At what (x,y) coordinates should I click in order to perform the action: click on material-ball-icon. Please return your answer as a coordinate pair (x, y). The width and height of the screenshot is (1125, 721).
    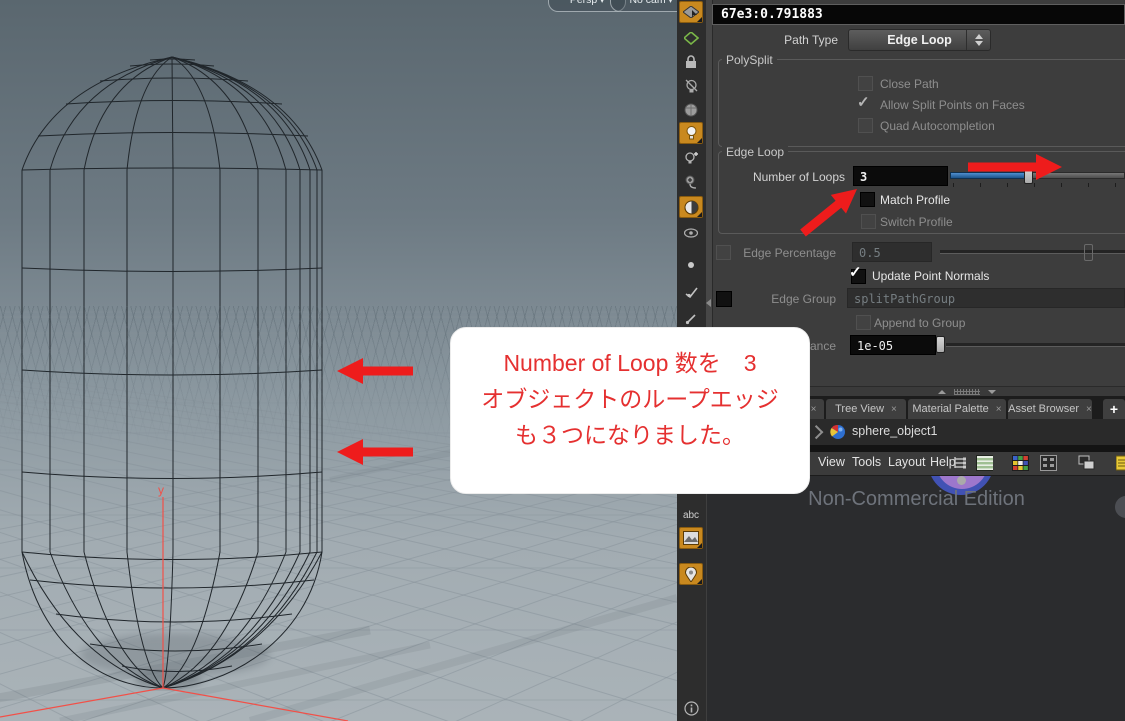
    Looking at the image, I should click on (691, 207).